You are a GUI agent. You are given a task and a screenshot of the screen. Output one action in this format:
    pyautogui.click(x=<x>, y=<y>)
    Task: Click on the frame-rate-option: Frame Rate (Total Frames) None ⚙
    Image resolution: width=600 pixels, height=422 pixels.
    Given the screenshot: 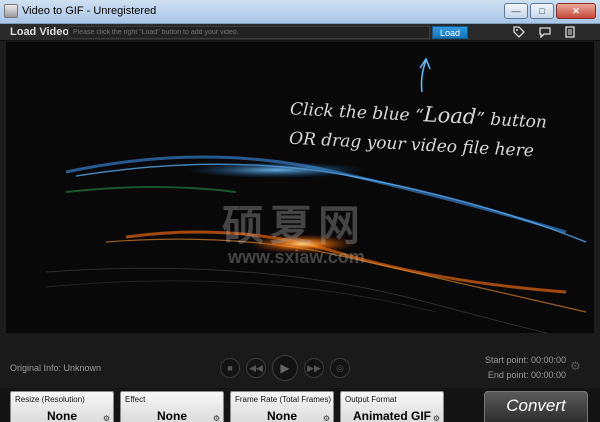 What is the action you would take?
    pyautogui.click(x=282, y=406)
    